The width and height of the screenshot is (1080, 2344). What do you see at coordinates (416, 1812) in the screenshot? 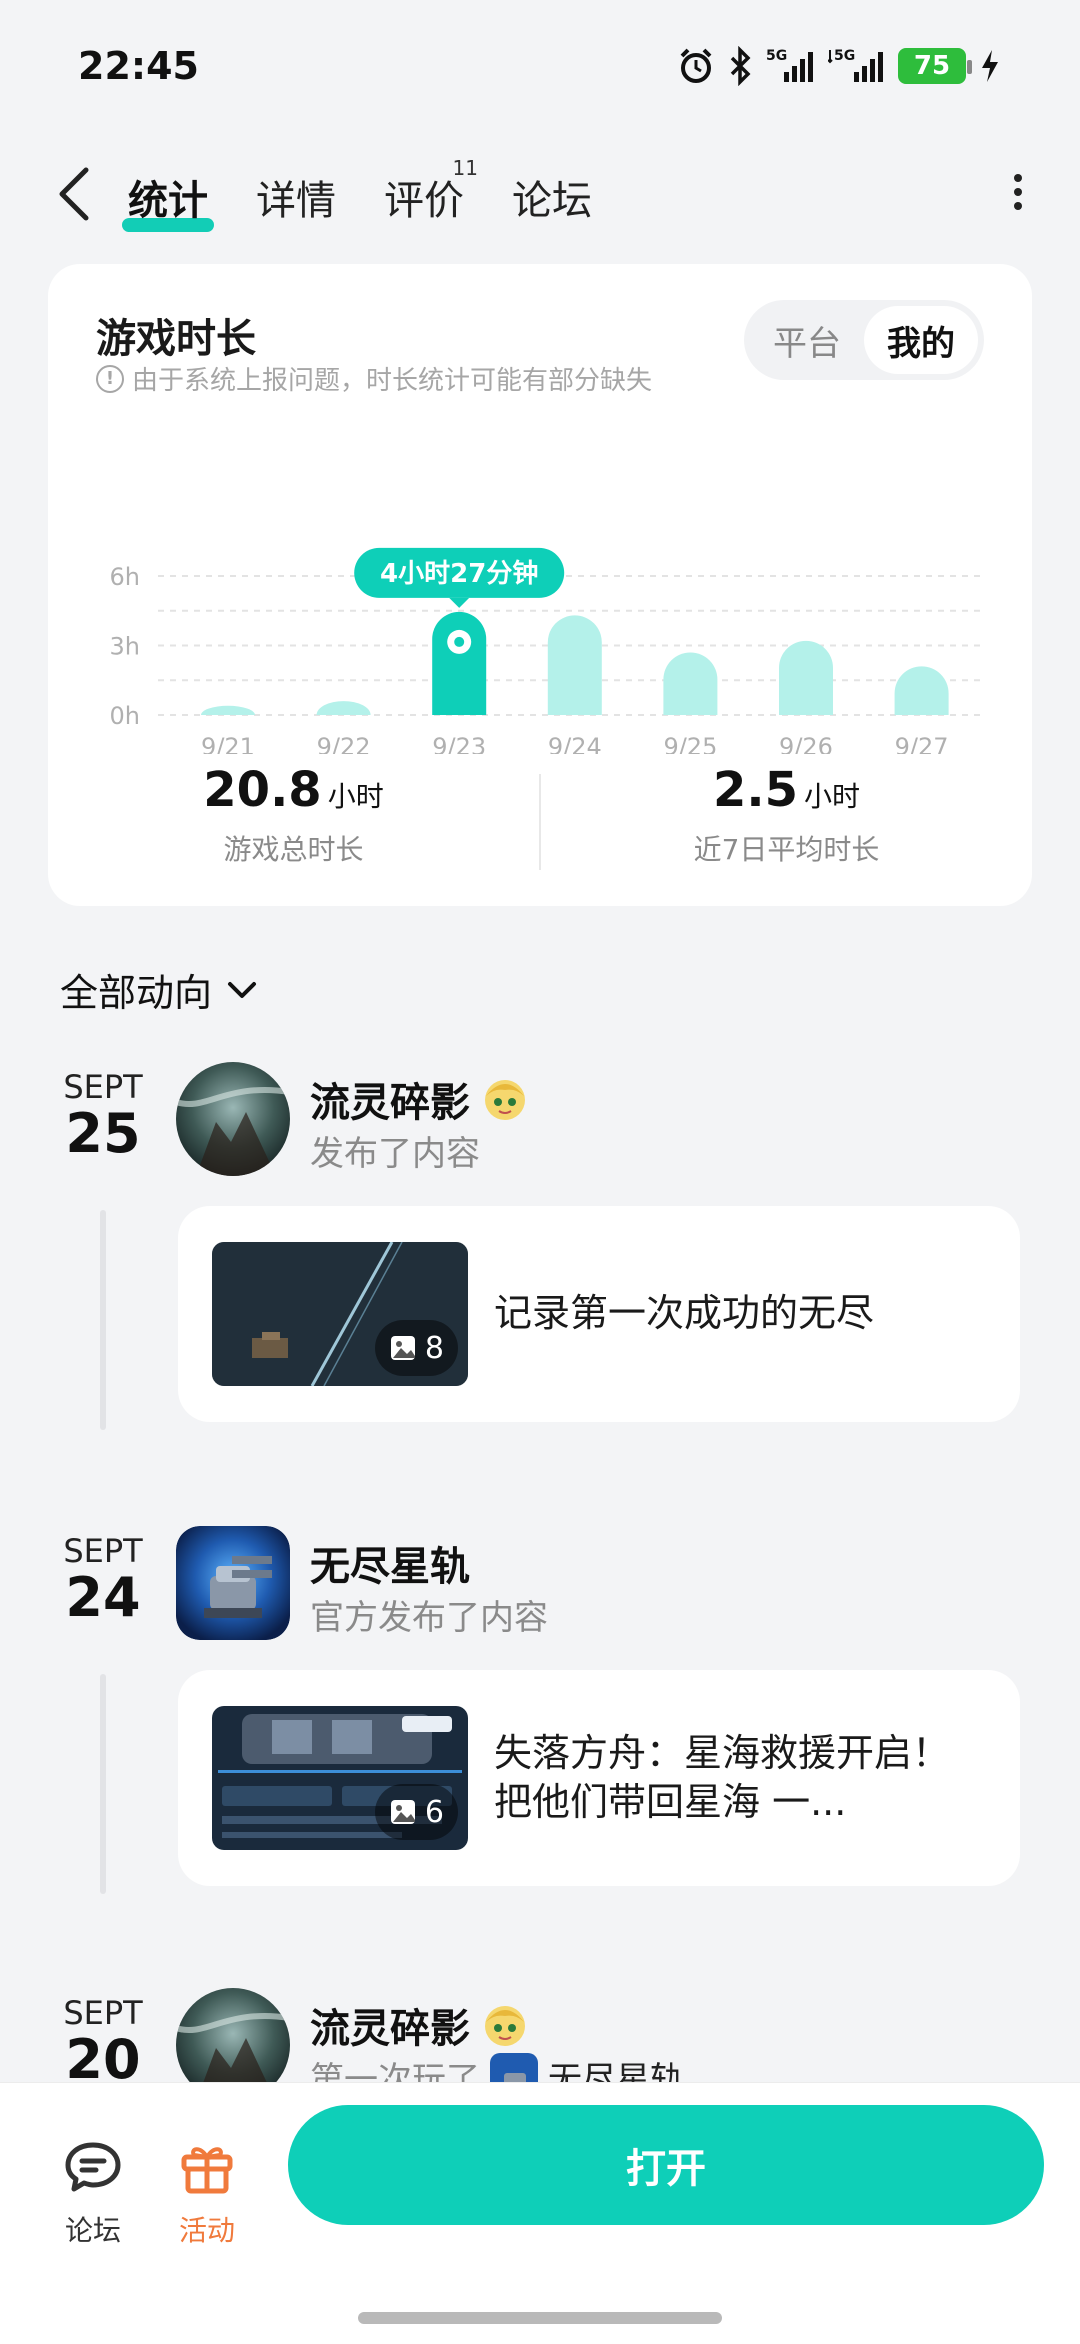
I see `image-count-badge: 6` at bounding box center [416, 1812].